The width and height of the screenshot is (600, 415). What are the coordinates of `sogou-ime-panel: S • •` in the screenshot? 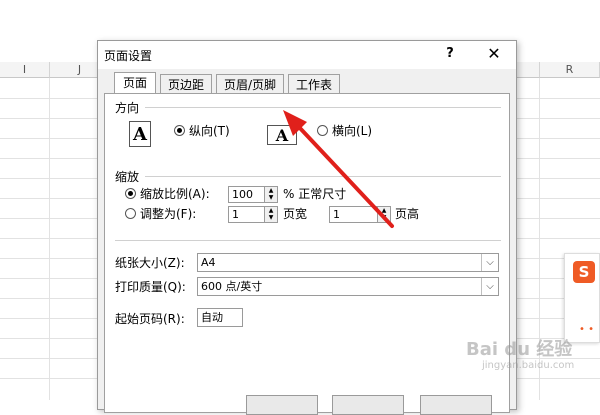 It's located at (582, 298).